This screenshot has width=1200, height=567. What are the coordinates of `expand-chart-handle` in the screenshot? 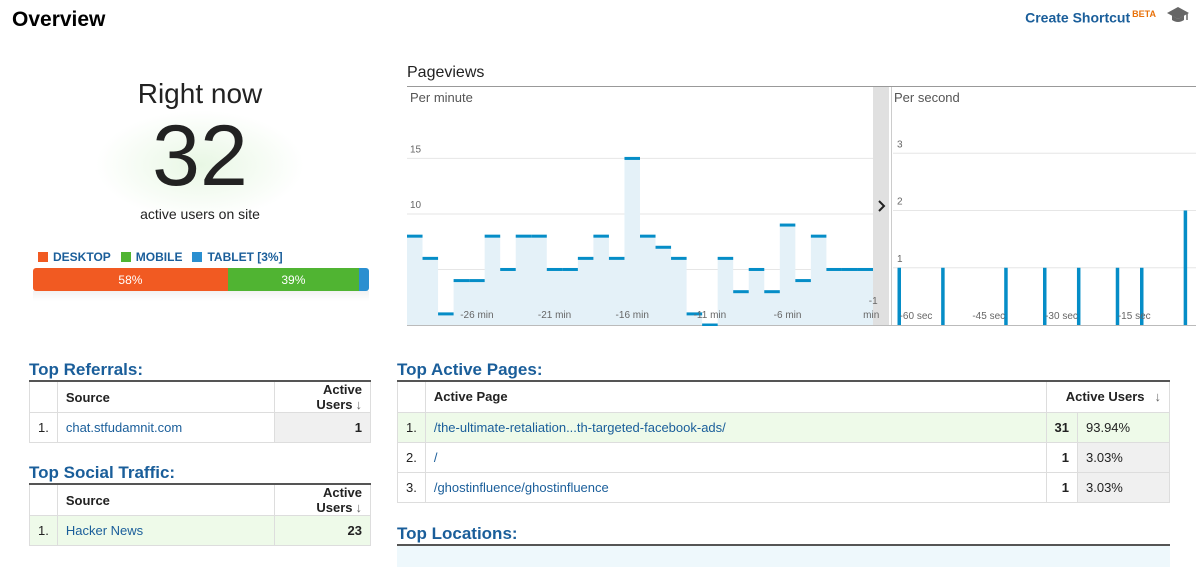 It's located at (881, 206).